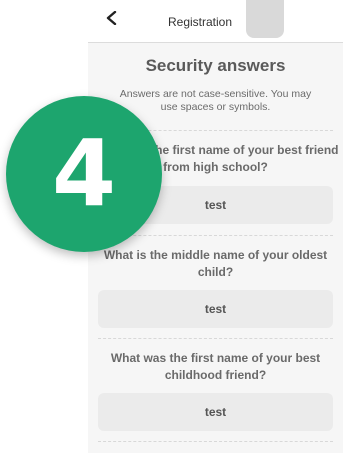  What do you see at coordinates (215, 309) in the screenshot?
I see `answer-field-2: test` at bounding box center [215, 309].